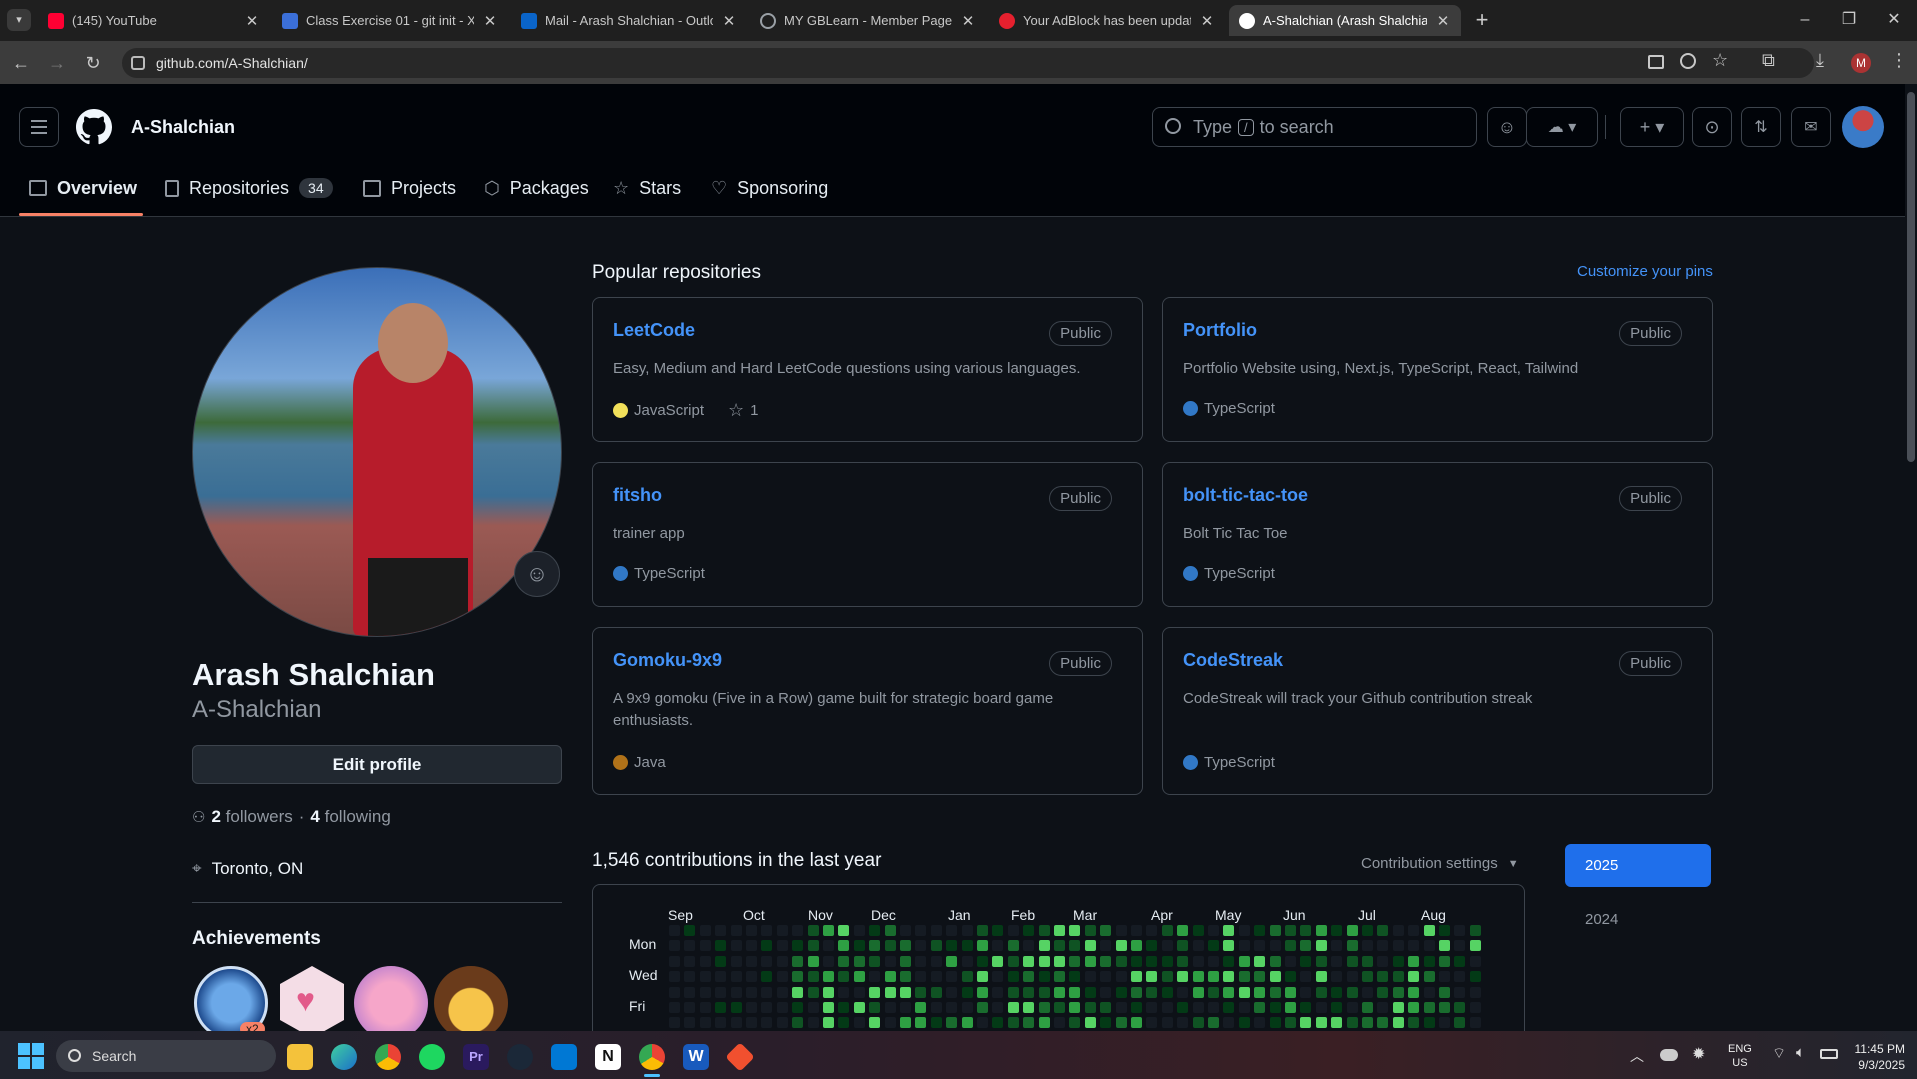  What do you see at coordinates (409, 188) in the screenshot?
I see `tab-projects: Projects` at bounding box center [409, 188].